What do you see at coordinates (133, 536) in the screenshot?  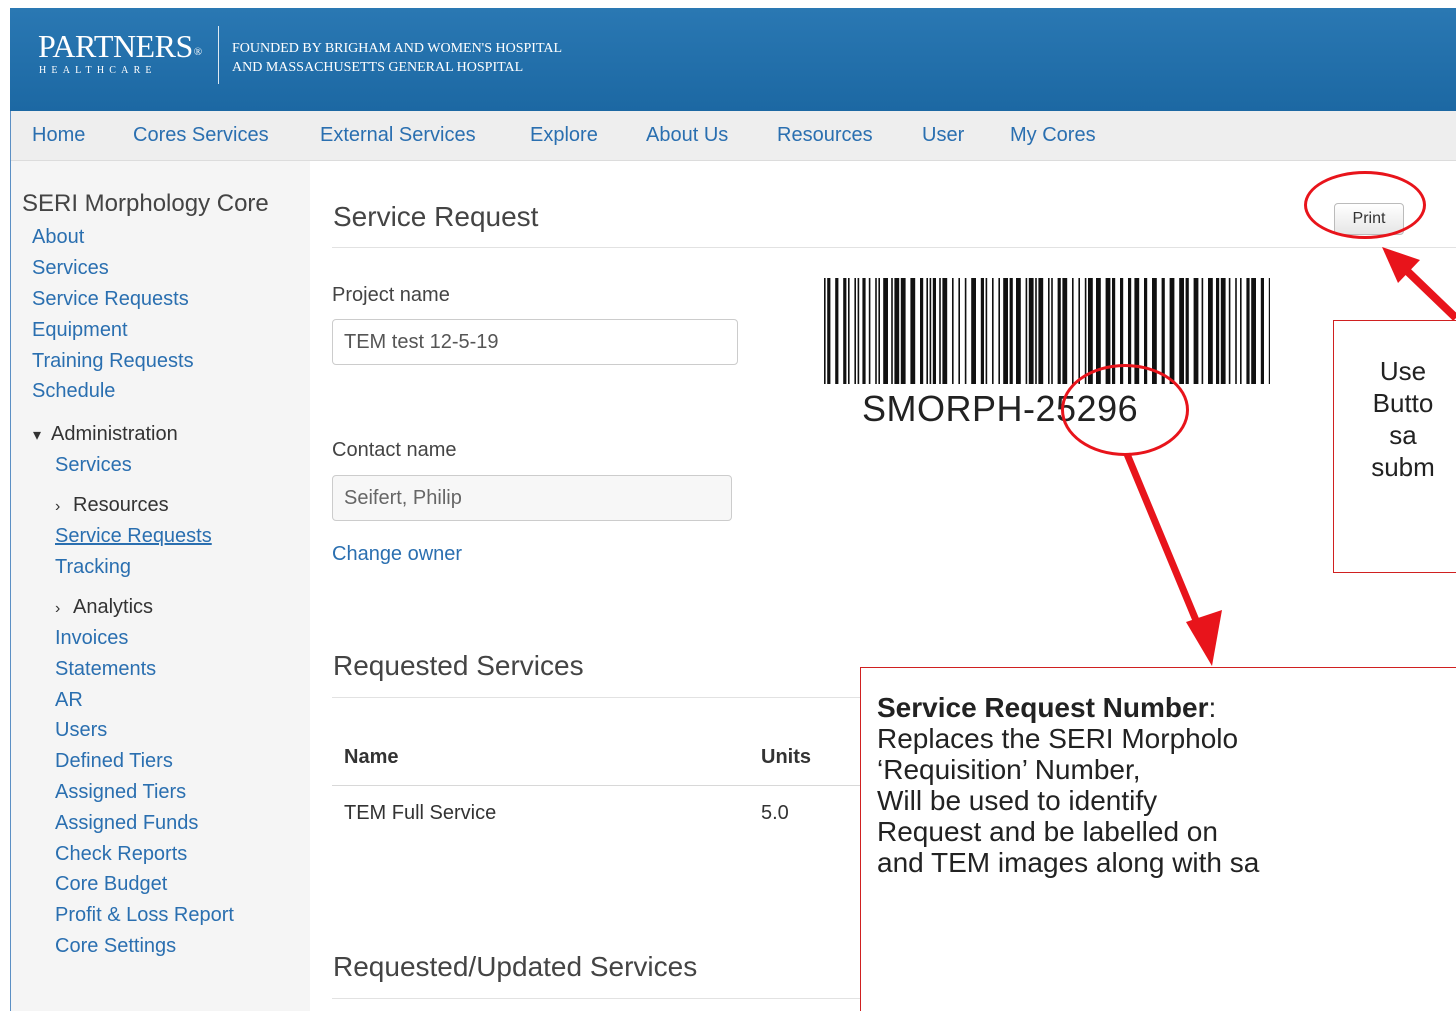 I see `sidebar-item-resources-service-requests: Service Requests` at bounding box center [133, 536].